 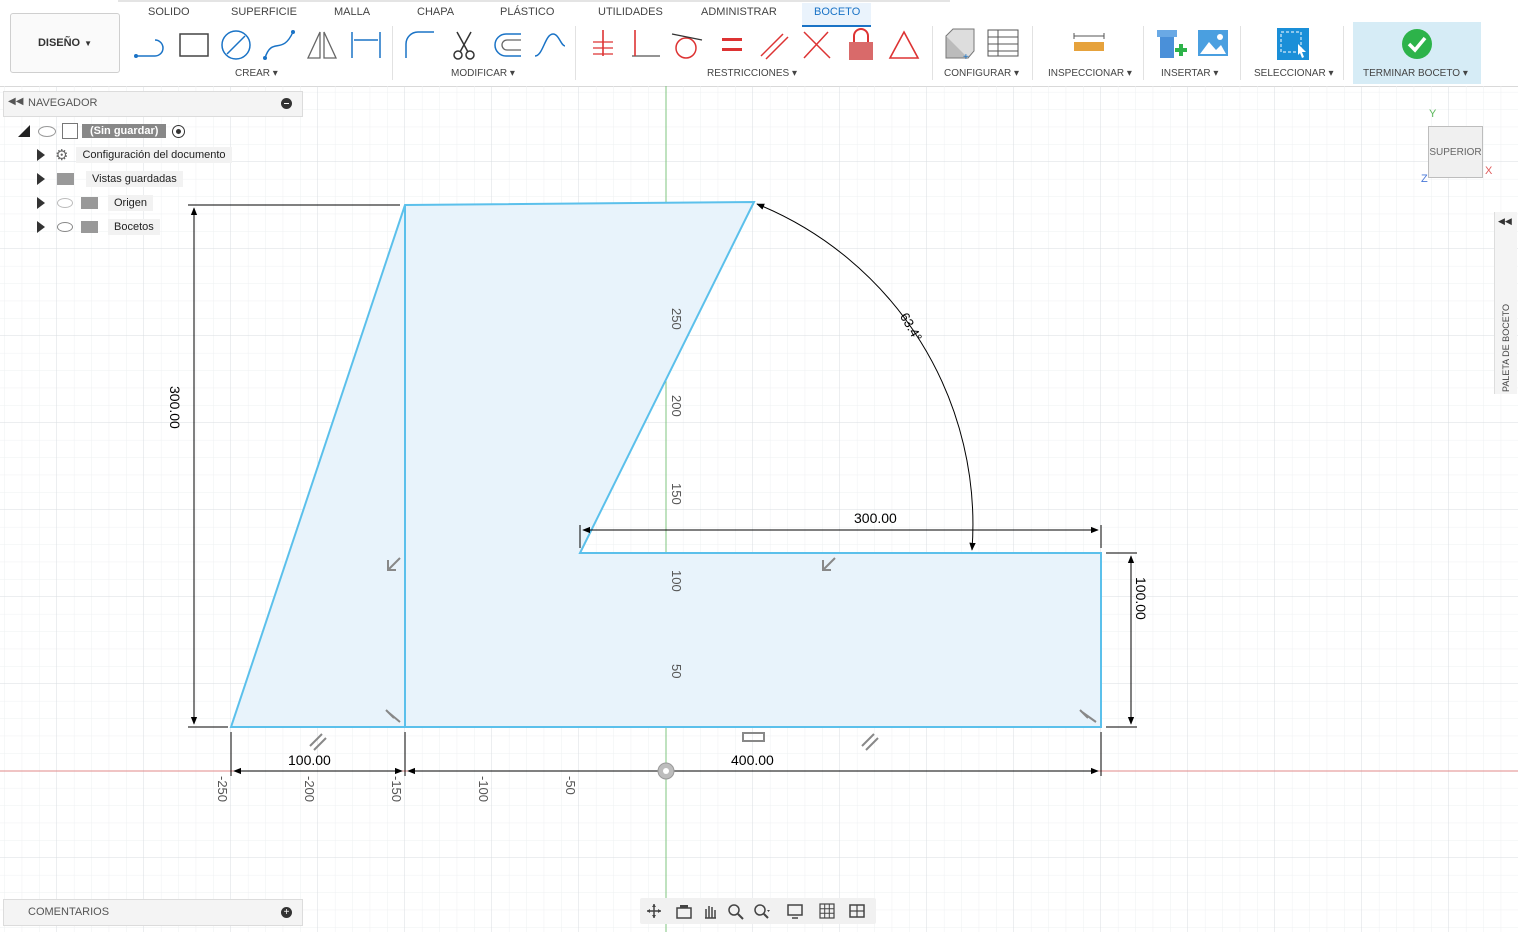 What do you see at coordinates (286, 103) in the screenshot?
I see `minus-glyph` at bounding box center [286, 103].